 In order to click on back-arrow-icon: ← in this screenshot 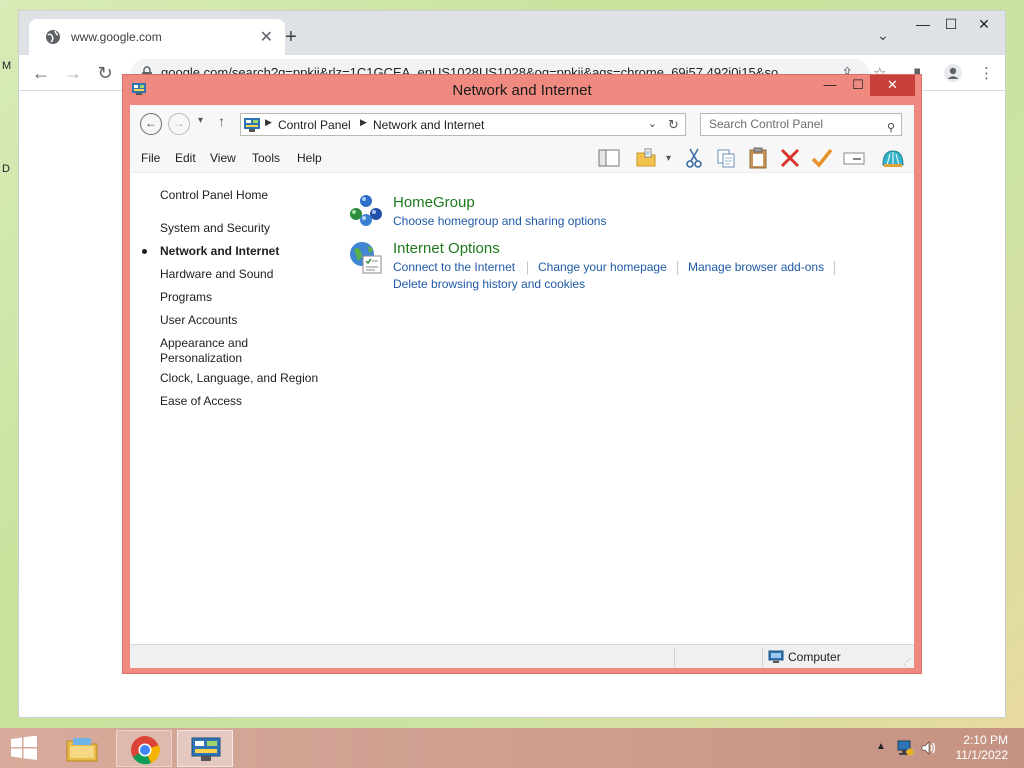, I will do `click(41, 73)`.